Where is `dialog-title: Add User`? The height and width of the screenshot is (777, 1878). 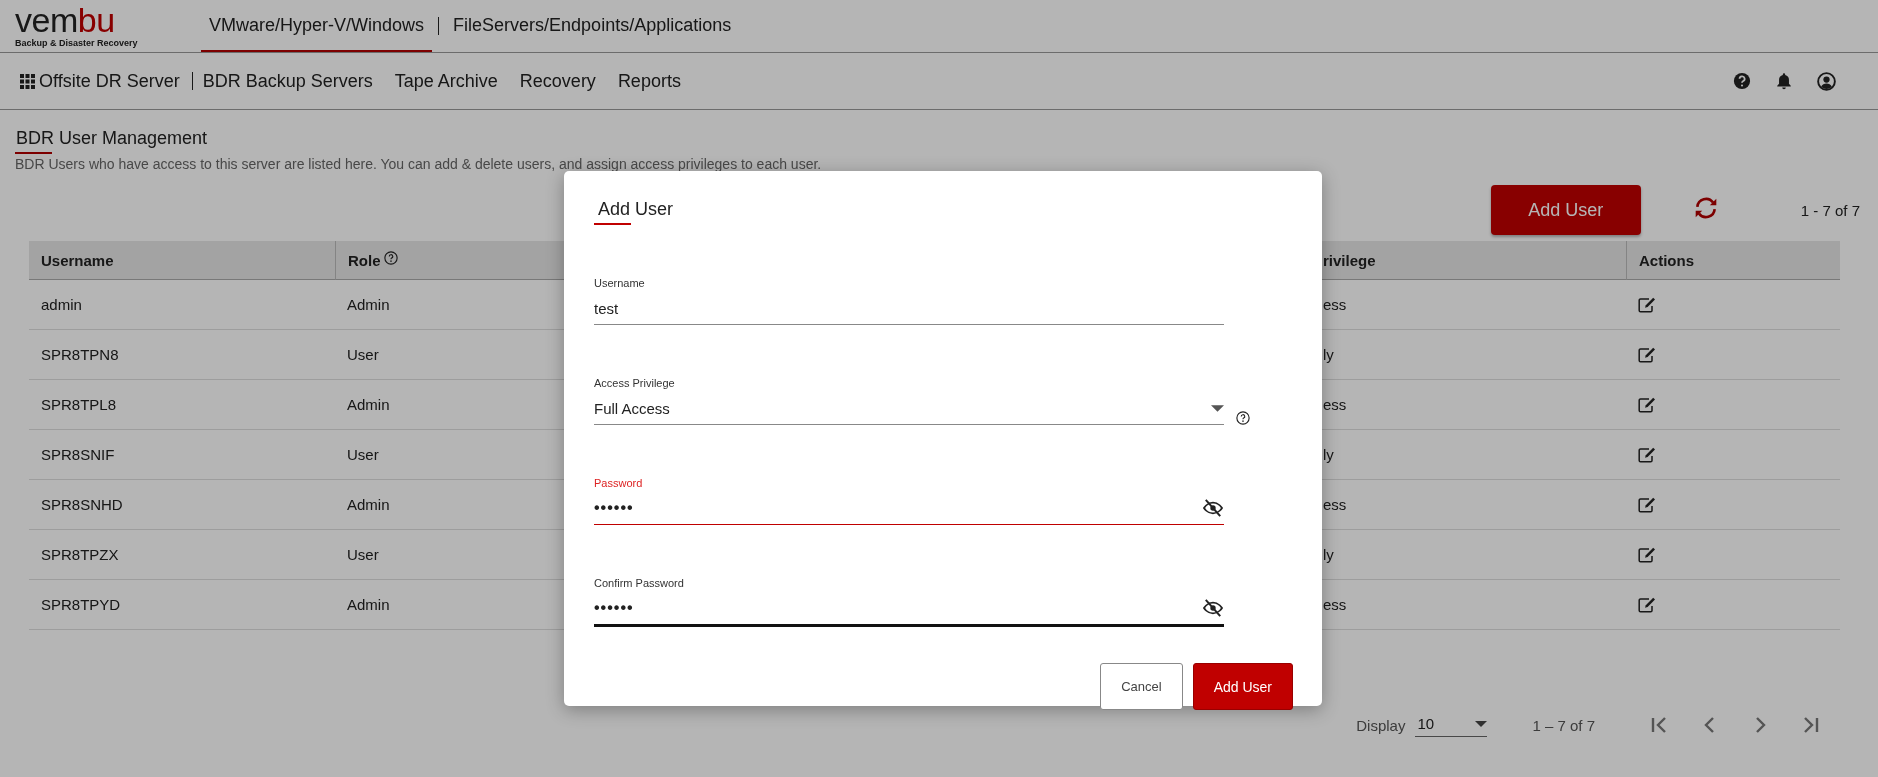
dialog-title: Add User is located at coordinates (636, 209).